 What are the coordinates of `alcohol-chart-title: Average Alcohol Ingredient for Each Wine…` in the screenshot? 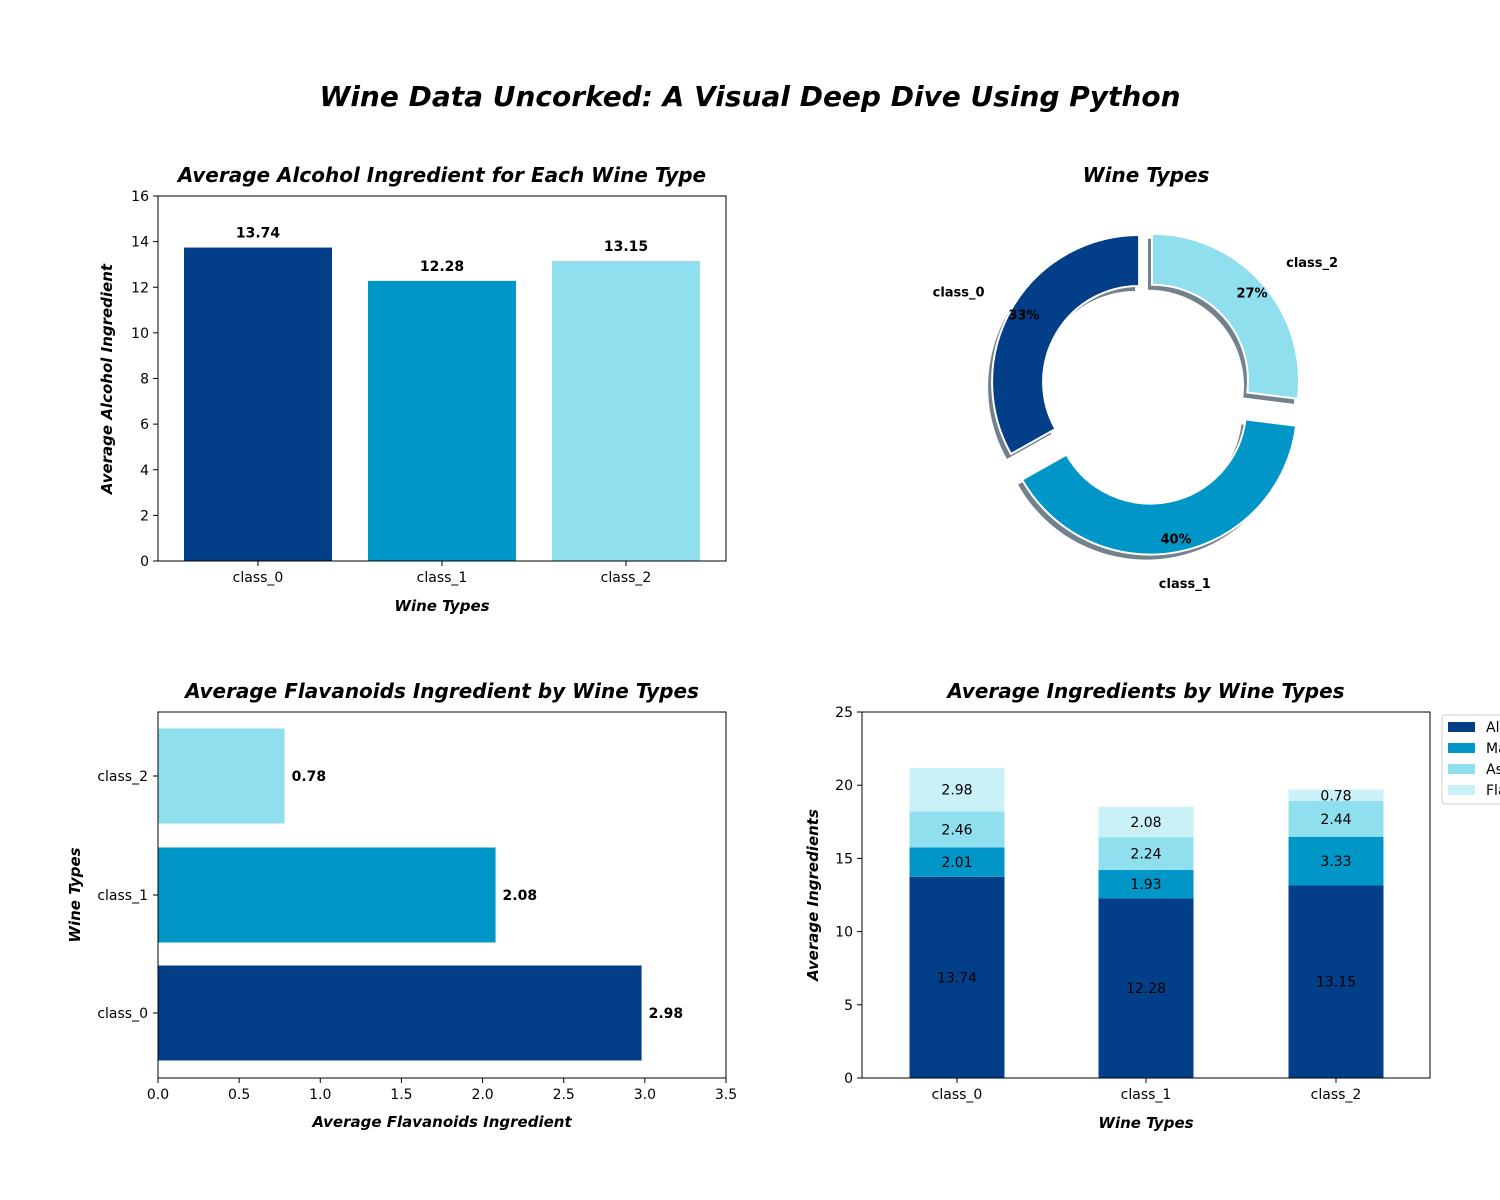 It's located at (441, 175).